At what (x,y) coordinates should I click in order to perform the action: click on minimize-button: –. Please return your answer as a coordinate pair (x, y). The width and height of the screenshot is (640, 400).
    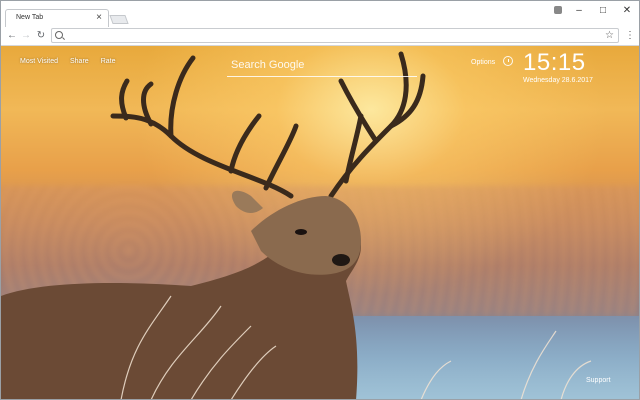
    Looking at the image, I should click on (579, 10).